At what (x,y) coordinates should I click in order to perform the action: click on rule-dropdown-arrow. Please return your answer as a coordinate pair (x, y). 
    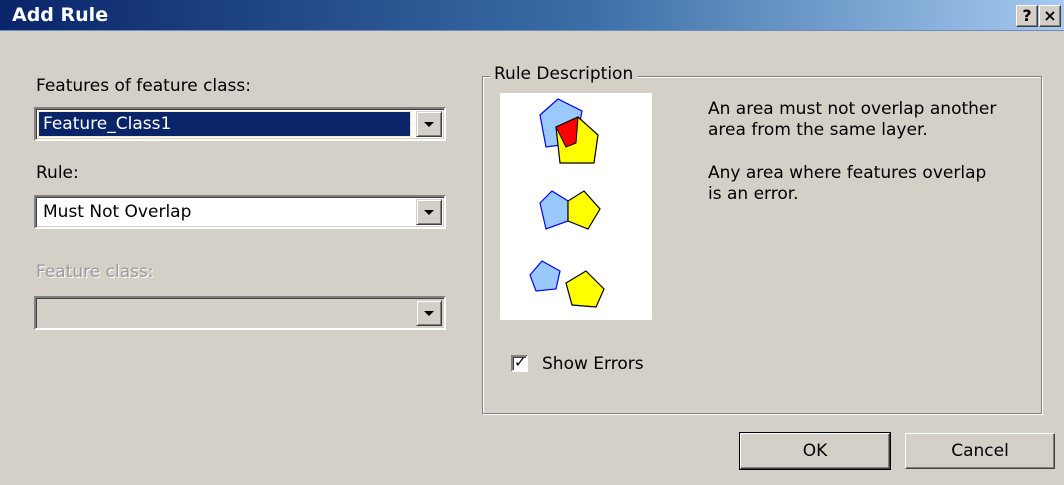
    Looking at the image, I should click on (429, 212).